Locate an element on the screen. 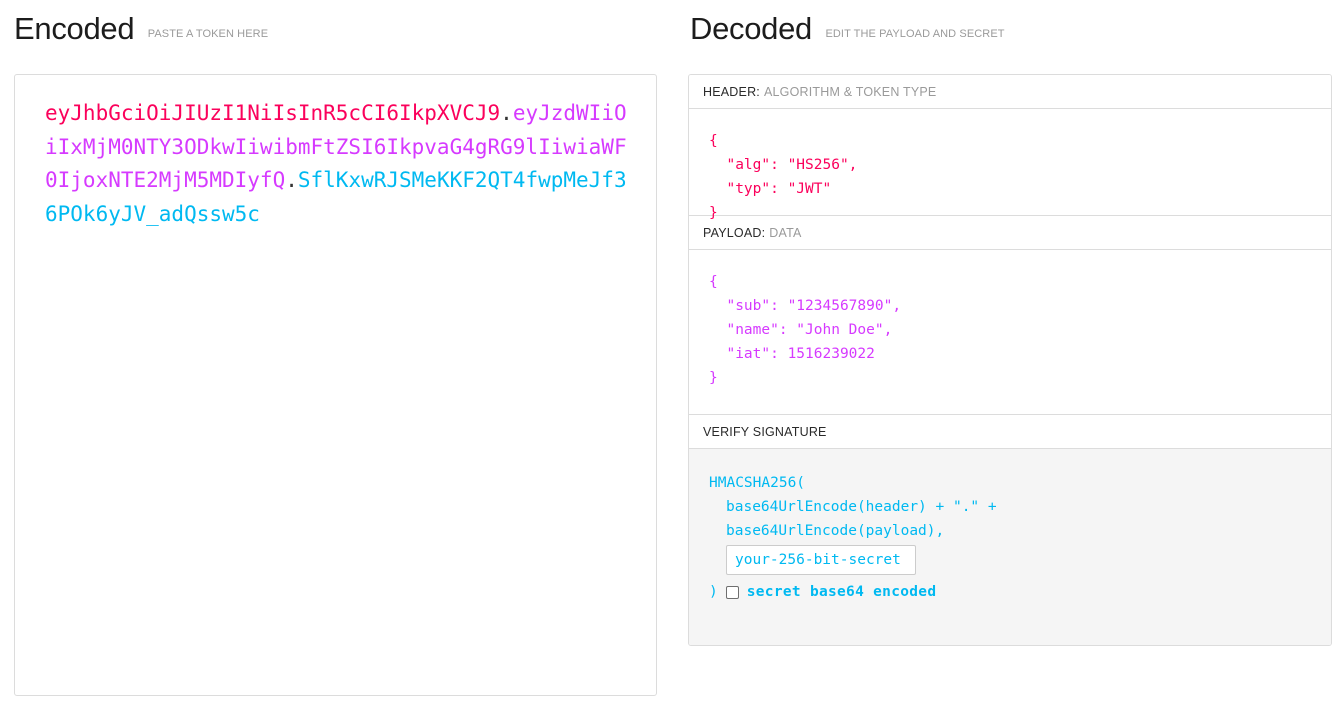 This screenshot has height=708, width=1342. encoded-title: Encoded is located at coordinates (74, 28).